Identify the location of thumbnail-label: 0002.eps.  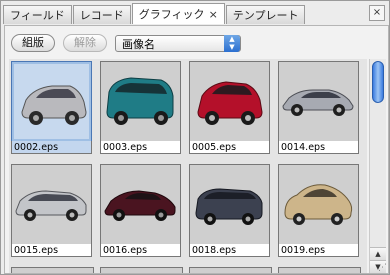
(51, 147).